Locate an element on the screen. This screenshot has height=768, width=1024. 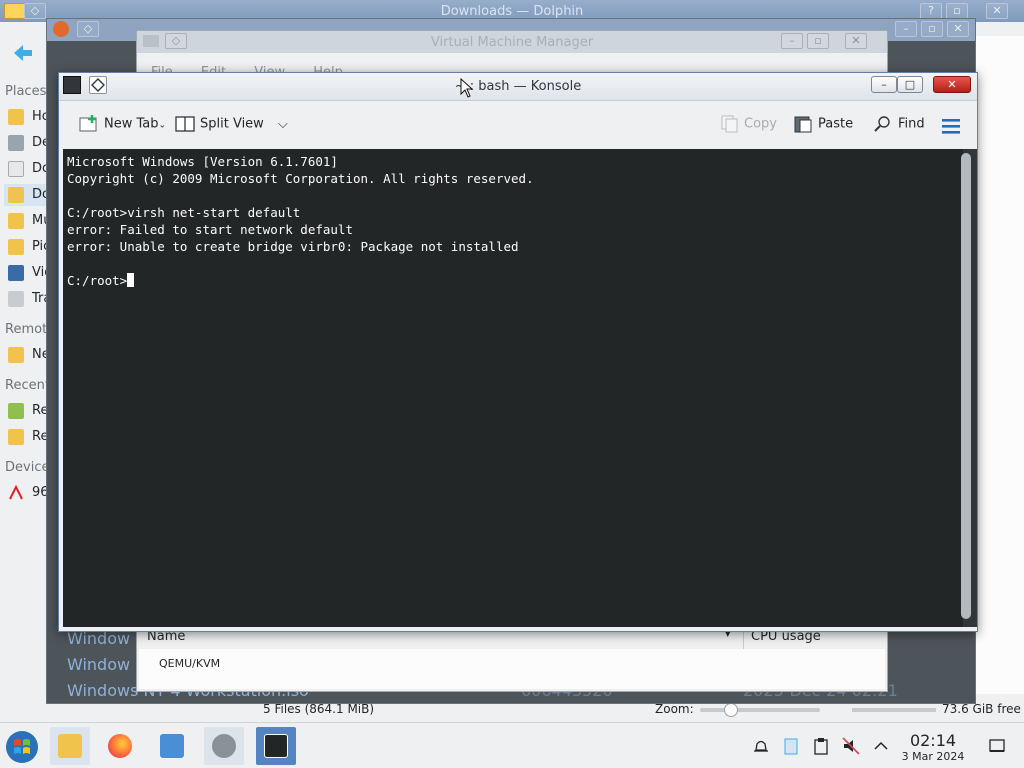
folder-pictures-icon is located at coordinates (16, 247).